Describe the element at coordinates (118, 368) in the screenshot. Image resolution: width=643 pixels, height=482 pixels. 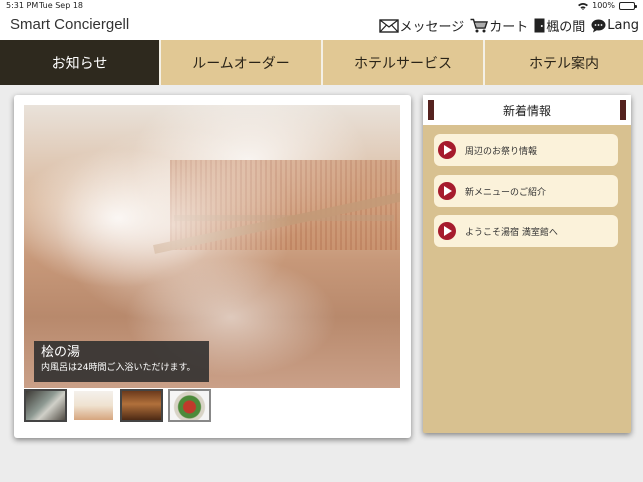
I see `caption-text: 内風呂は24時間ご入浴いただけます。` at that location.